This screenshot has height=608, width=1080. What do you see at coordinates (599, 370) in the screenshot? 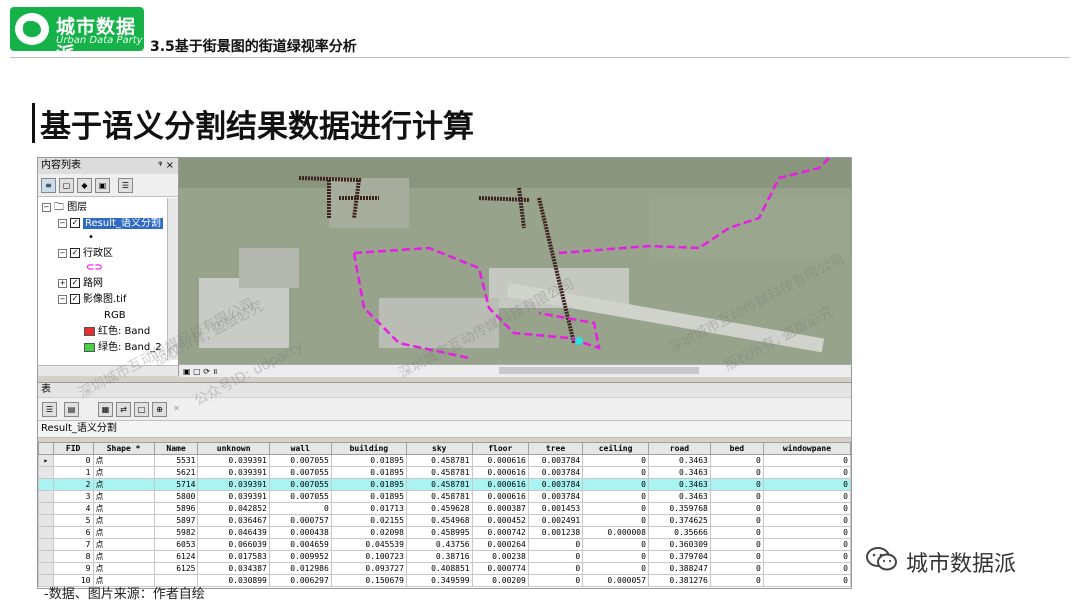
I see `map-horizontal-scrollbar` at bounding box center [599, 370].